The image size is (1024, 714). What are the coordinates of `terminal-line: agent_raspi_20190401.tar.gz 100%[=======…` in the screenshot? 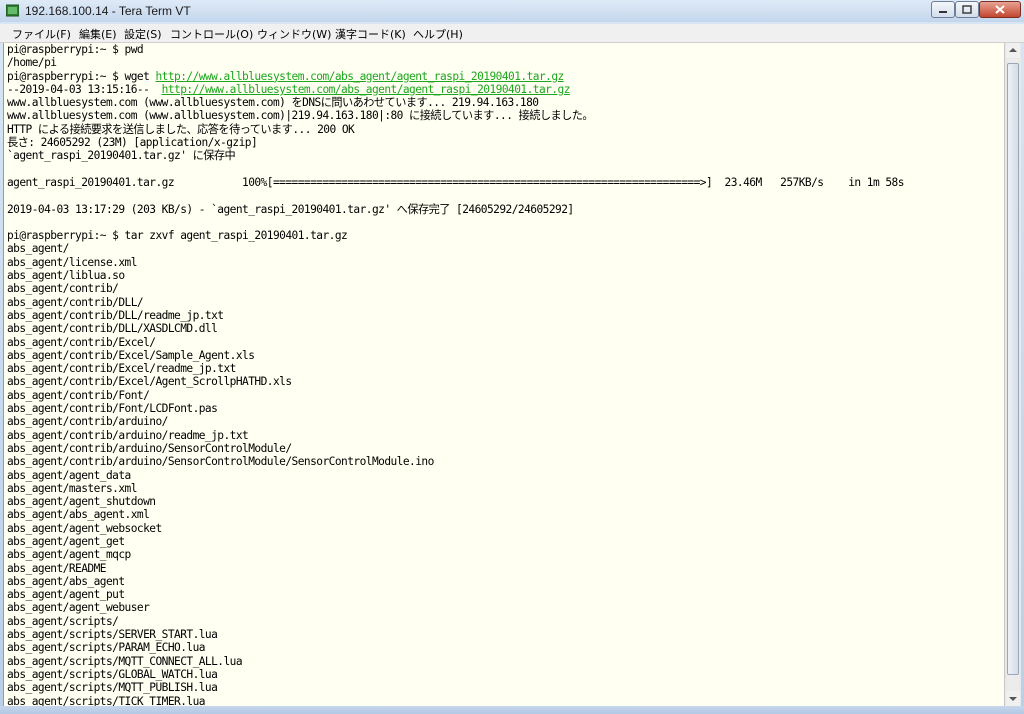 It's located at (455, 182).